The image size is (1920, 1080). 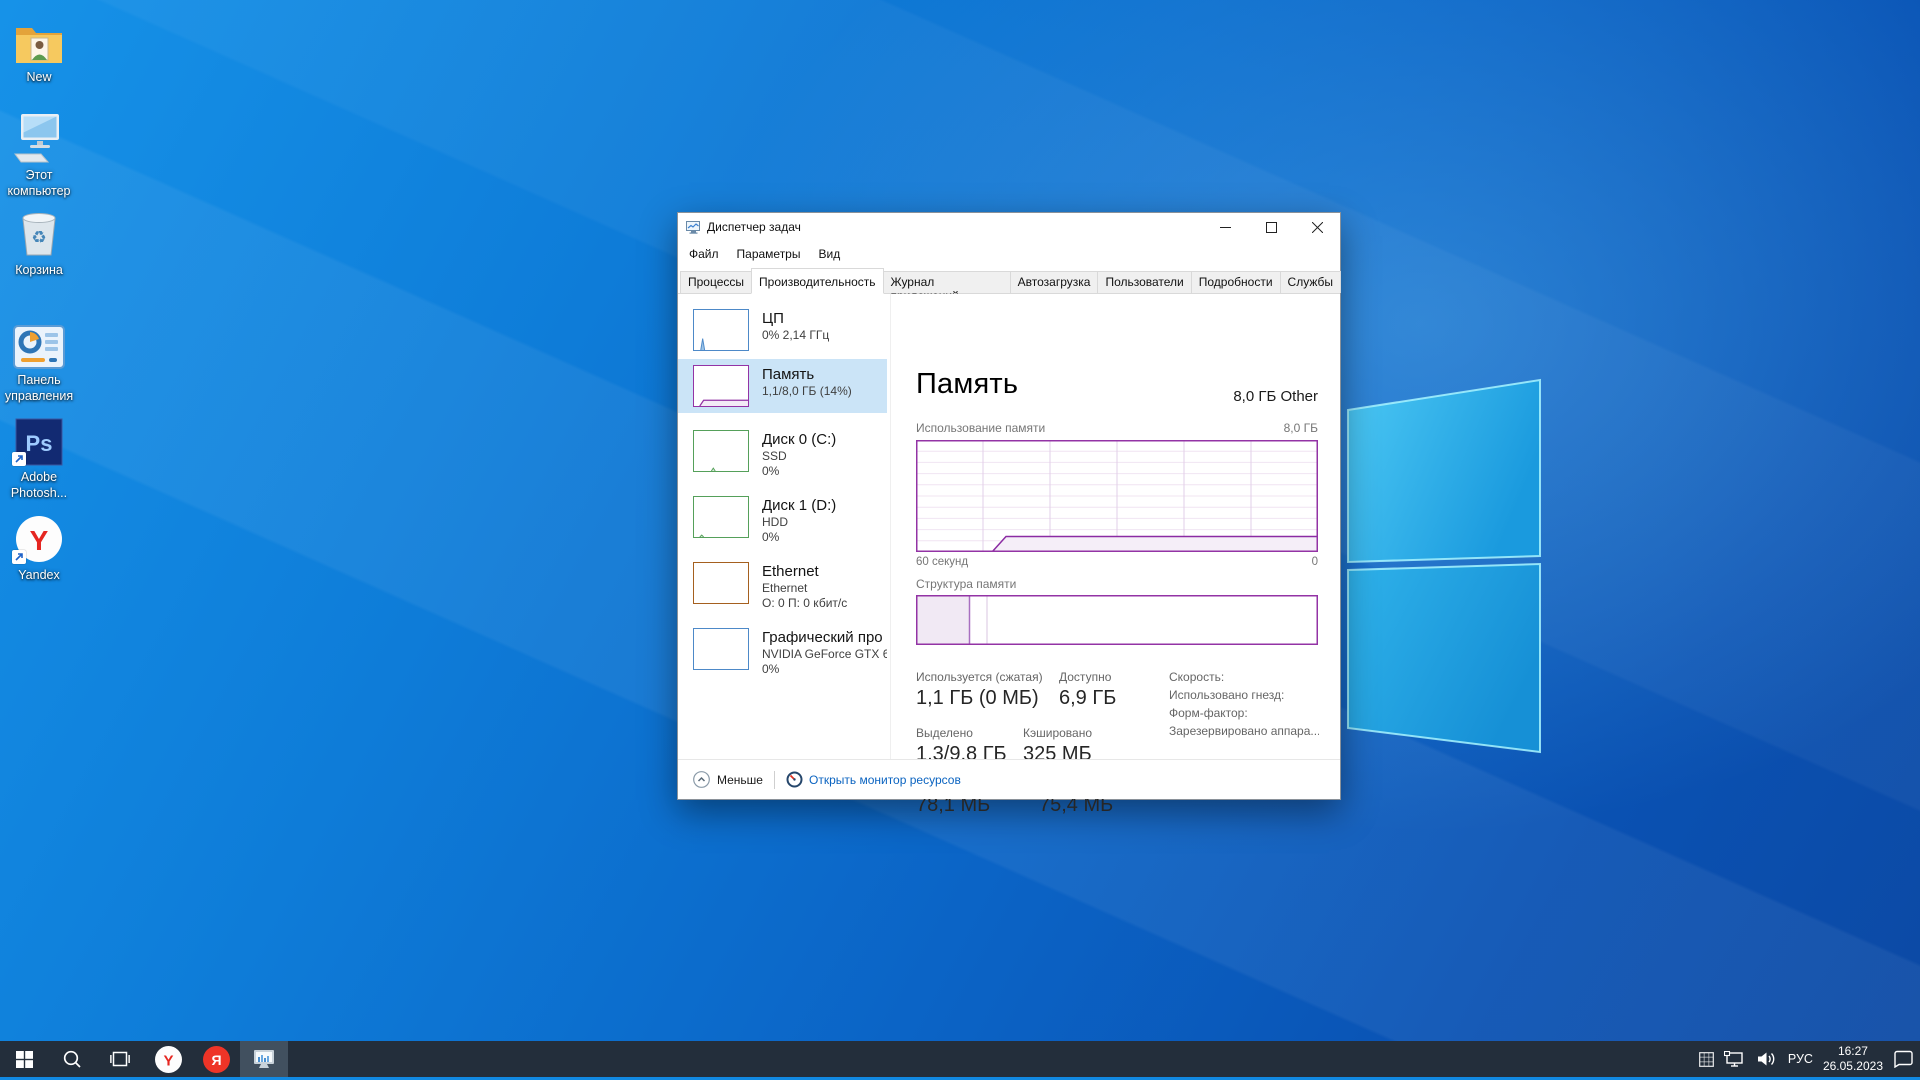 What do you see at coordinates (1088, 698) in the screenshot?
I see `stat-value: 6,9 ГБ` at bounding box center [1088, 698].